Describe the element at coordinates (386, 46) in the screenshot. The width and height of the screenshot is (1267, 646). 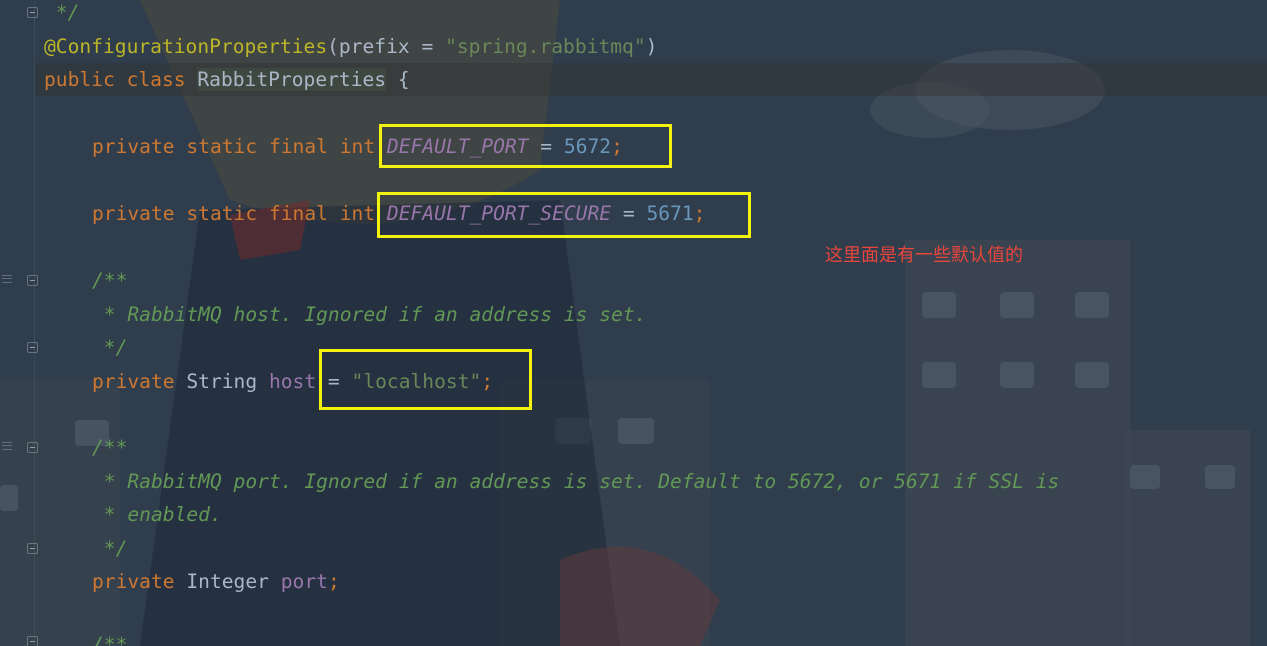
I see `code-text: (prefix =` at that location.